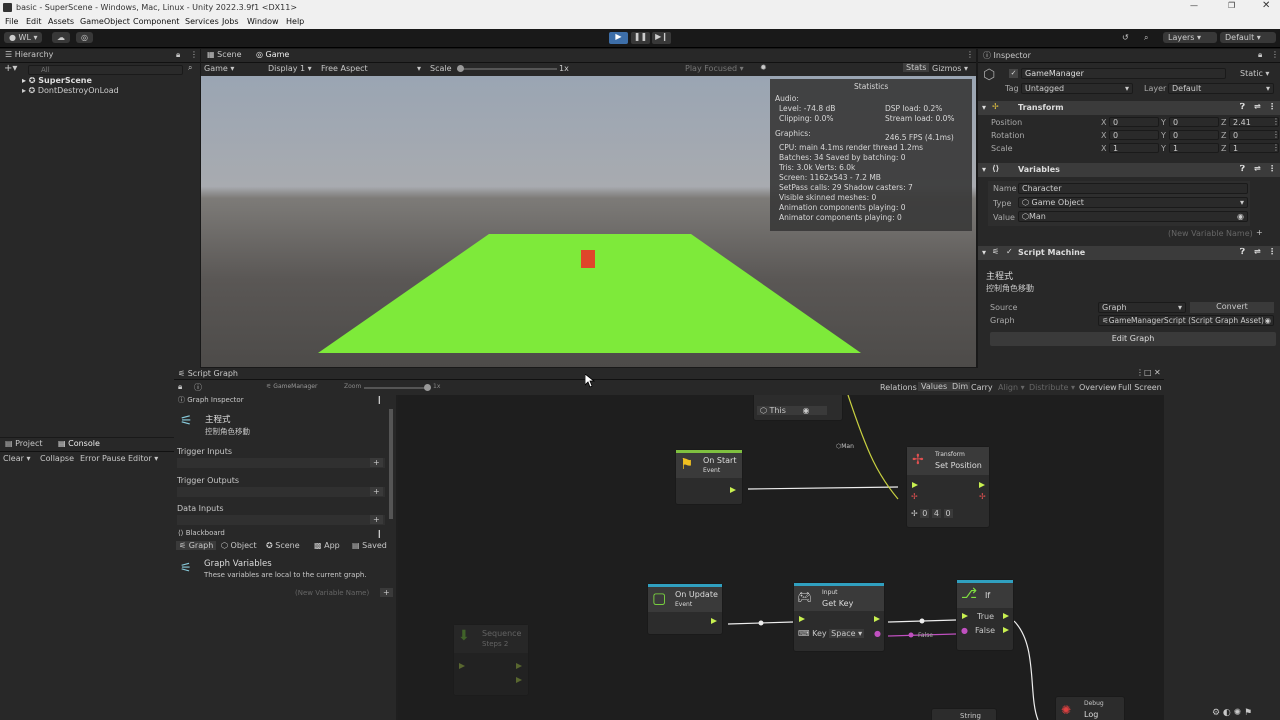  Describe the element at coordinates (376, 491) in the screenshot. I see `add-trigger-output-button: +` at that location.